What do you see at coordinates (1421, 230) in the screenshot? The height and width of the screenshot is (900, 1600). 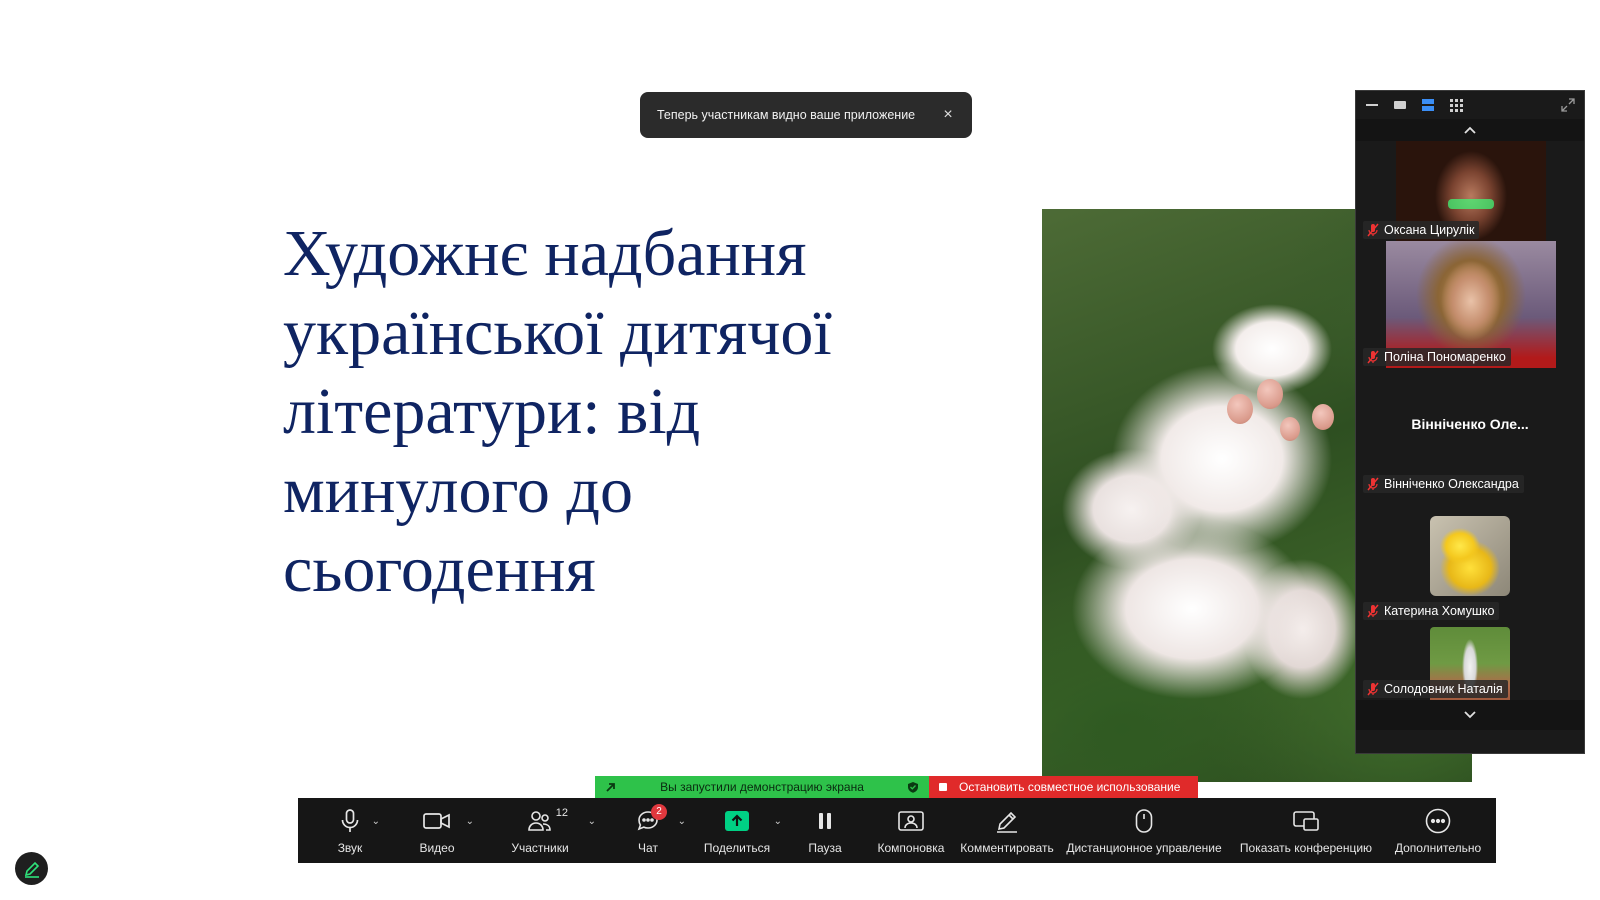 I see `participant-name-label: Оксана Цирулік` at bounding box center [1421, 230].